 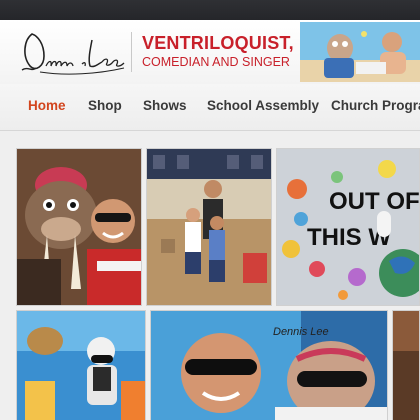 I want to click on browser-top-bar, so click(x=210, y=10).